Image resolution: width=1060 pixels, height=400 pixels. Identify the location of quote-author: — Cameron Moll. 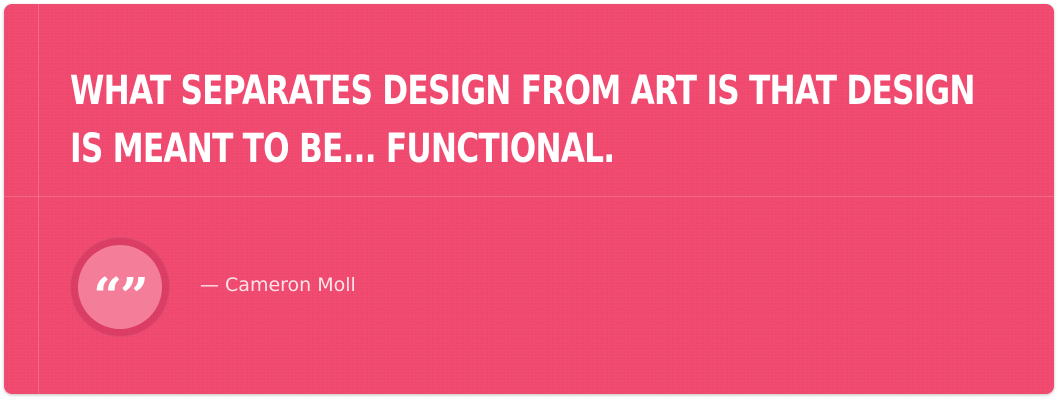
(278, 285).